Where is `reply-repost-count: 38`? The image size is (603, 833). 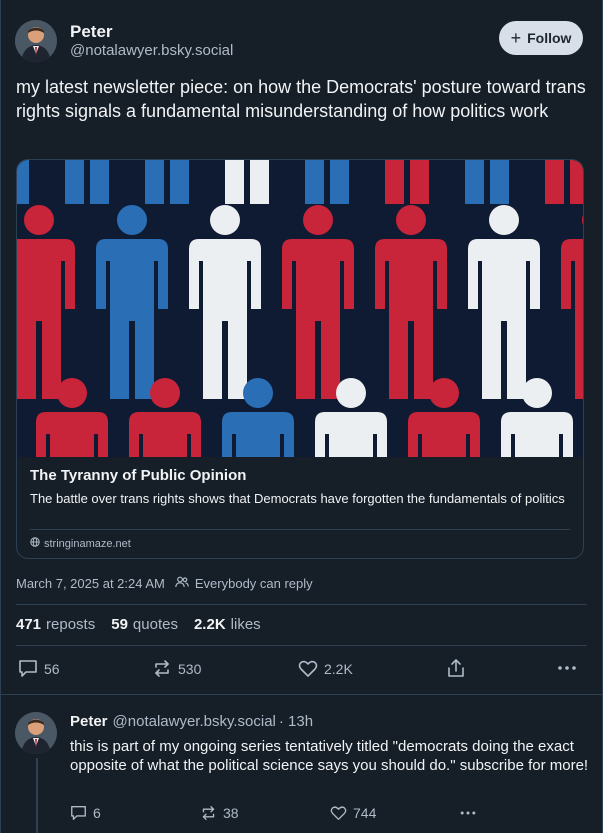
reply-repost-count: 38 is located at coordinates (231, 813).